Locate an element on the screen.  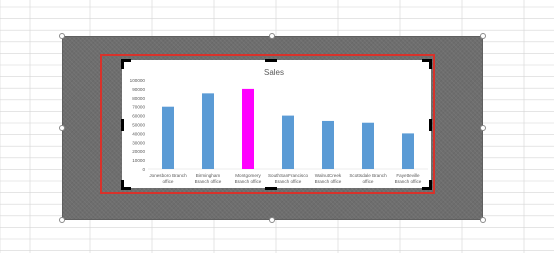
y-tick-label: 60000 is located at coordinates (138, 116).